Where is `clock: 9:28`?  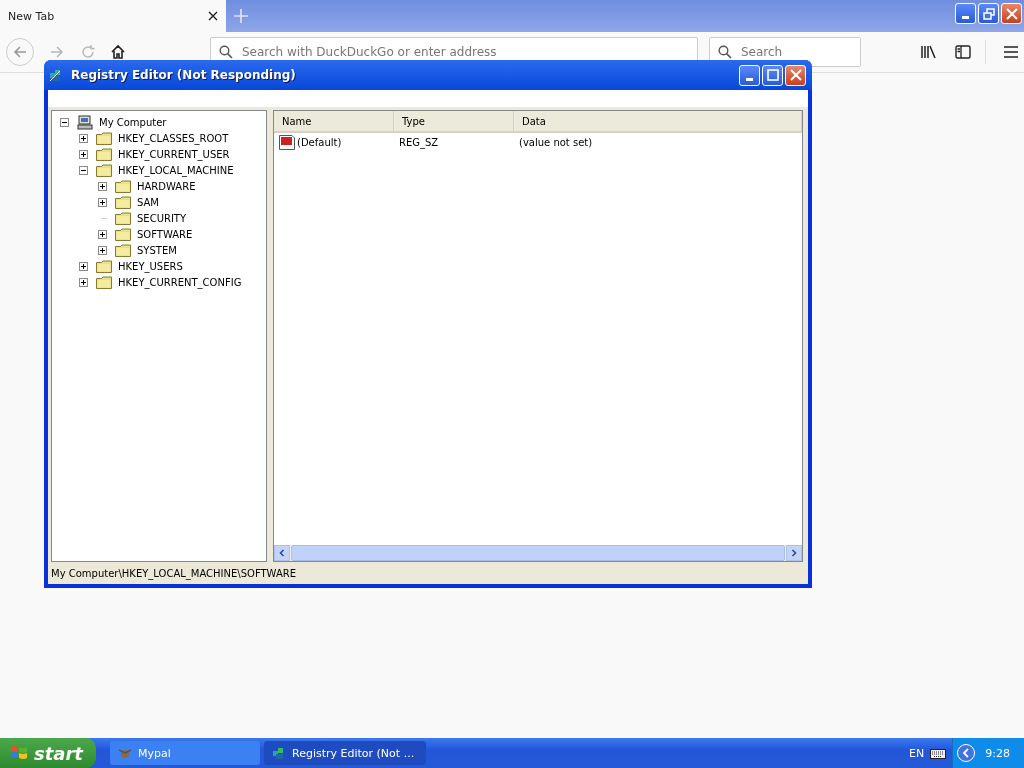
clock: 9:28 is located at coordinates (997, 753).